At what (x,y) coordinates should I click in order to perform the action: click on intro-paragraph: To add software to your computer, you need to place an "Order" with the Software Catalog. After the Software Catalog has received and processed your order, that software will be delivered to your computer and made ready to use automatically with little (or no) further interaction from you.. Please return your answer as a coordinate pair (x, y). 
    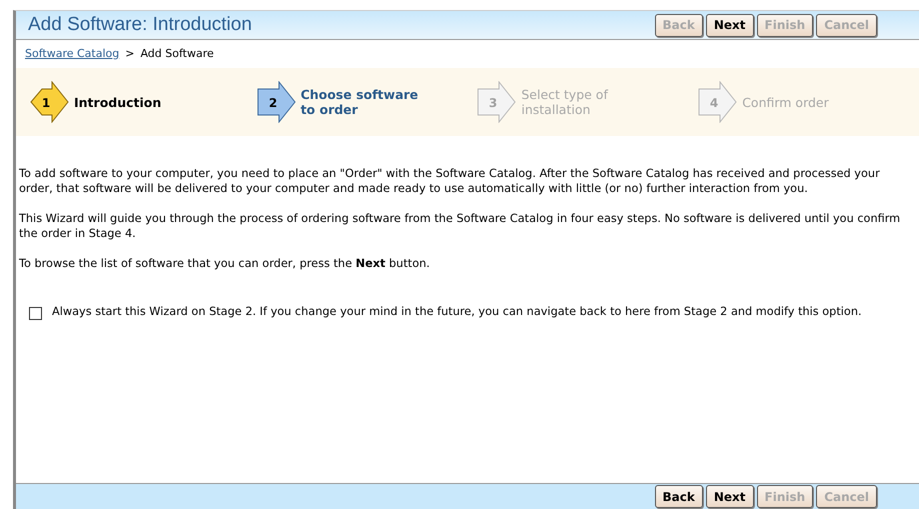
    Looking at the image, I should click on (450, 181).